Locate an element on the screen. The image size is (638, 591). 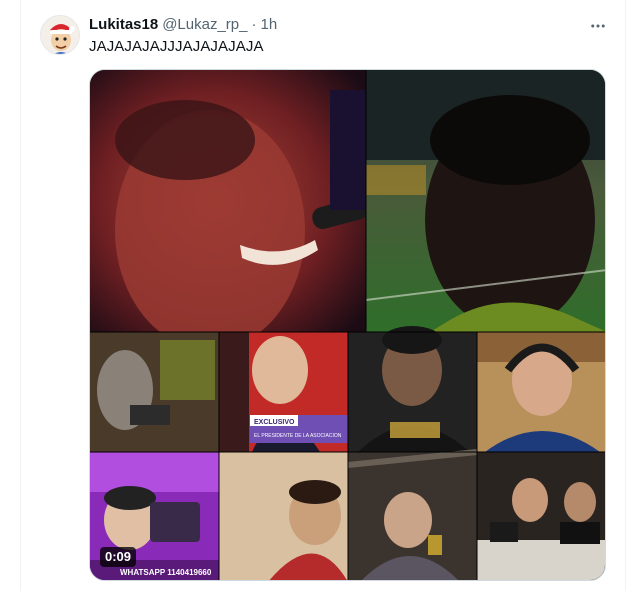
avatar is located at coordinates (60, 35).